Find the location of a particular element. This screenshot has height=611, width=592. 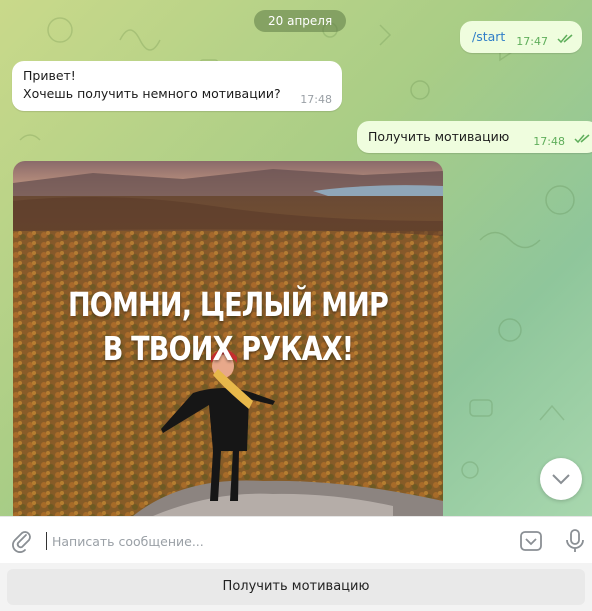

message-input is located at coordinates (272, 541).